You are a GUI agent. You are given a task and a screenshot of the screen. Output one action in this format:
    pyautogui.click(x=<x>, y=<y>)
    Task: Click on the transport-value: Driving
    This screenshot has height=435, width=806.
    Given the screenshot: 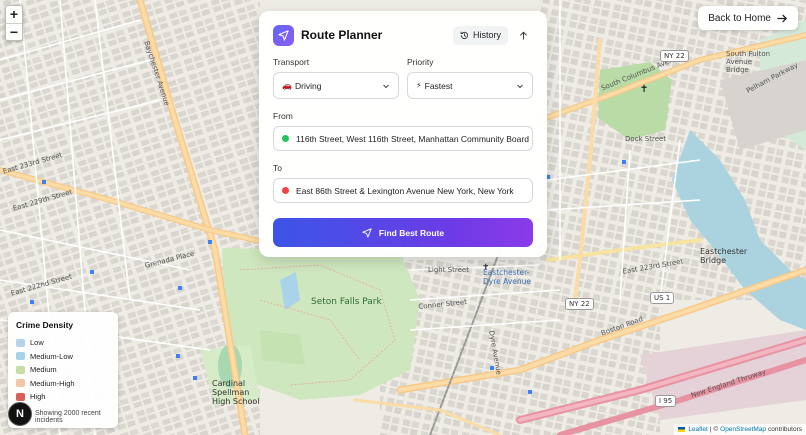 What is the action you would take?
    pyautogui.click(x=308, y=85)
    